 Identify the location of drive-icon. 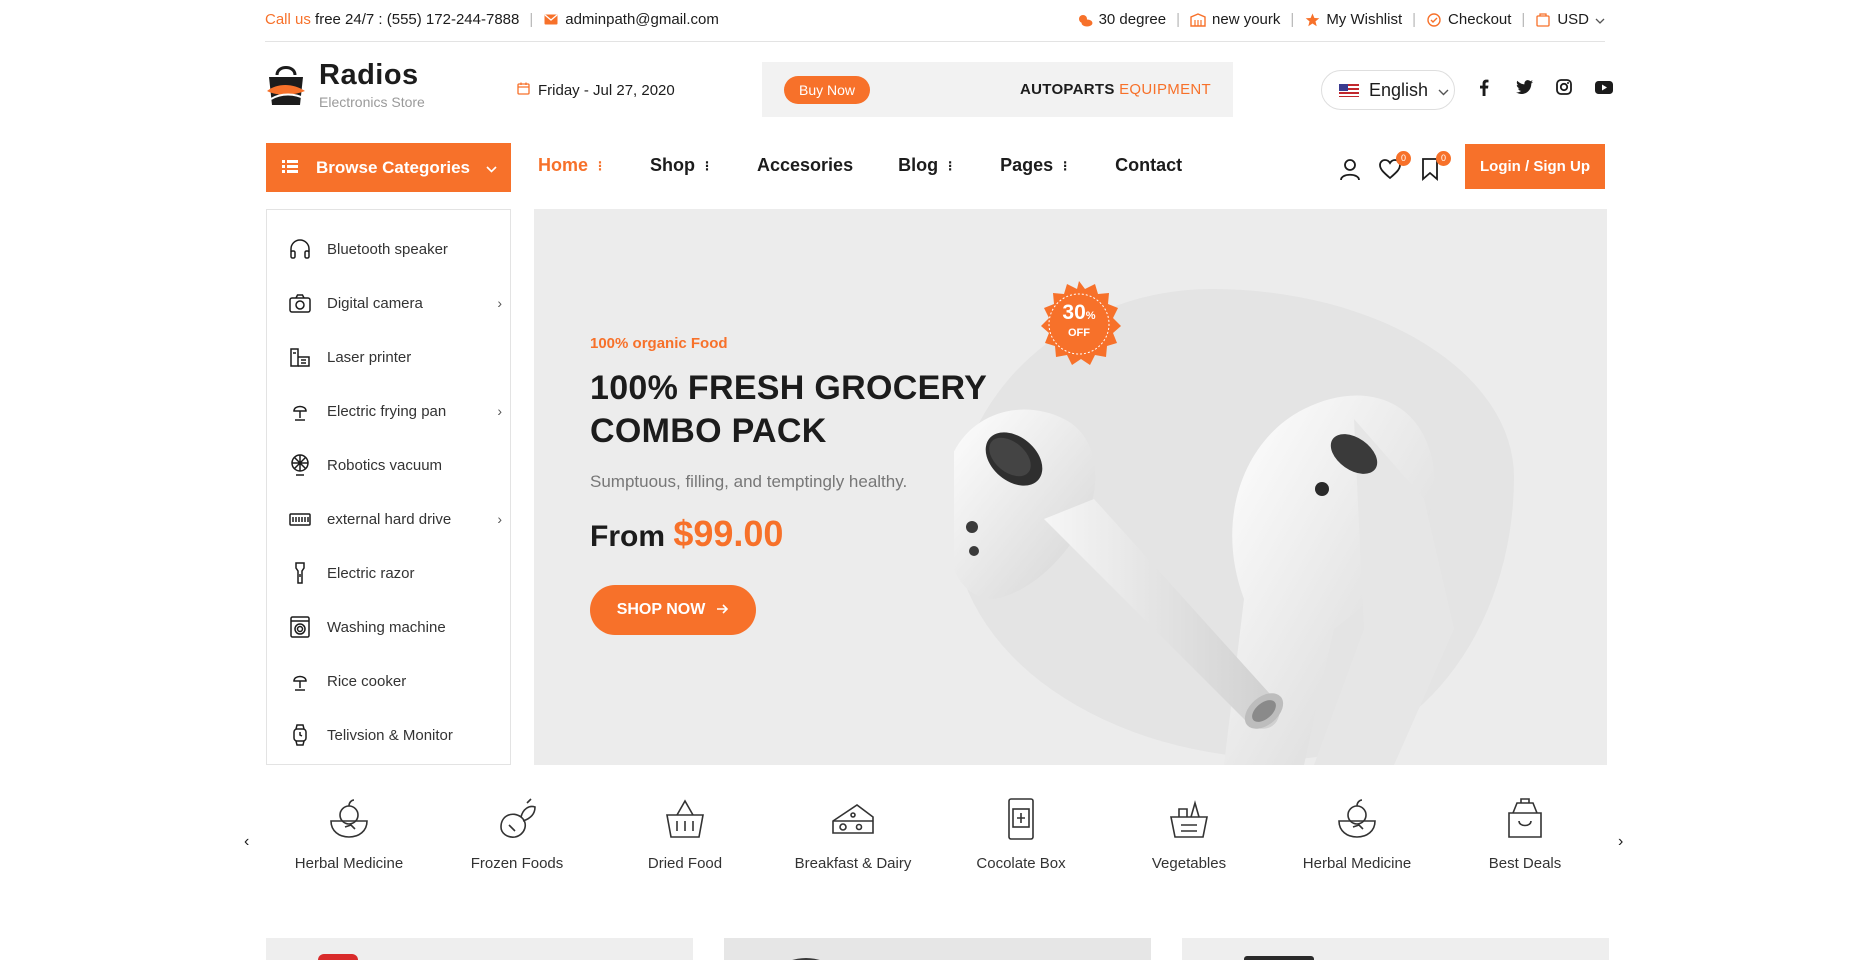
(300, 519).